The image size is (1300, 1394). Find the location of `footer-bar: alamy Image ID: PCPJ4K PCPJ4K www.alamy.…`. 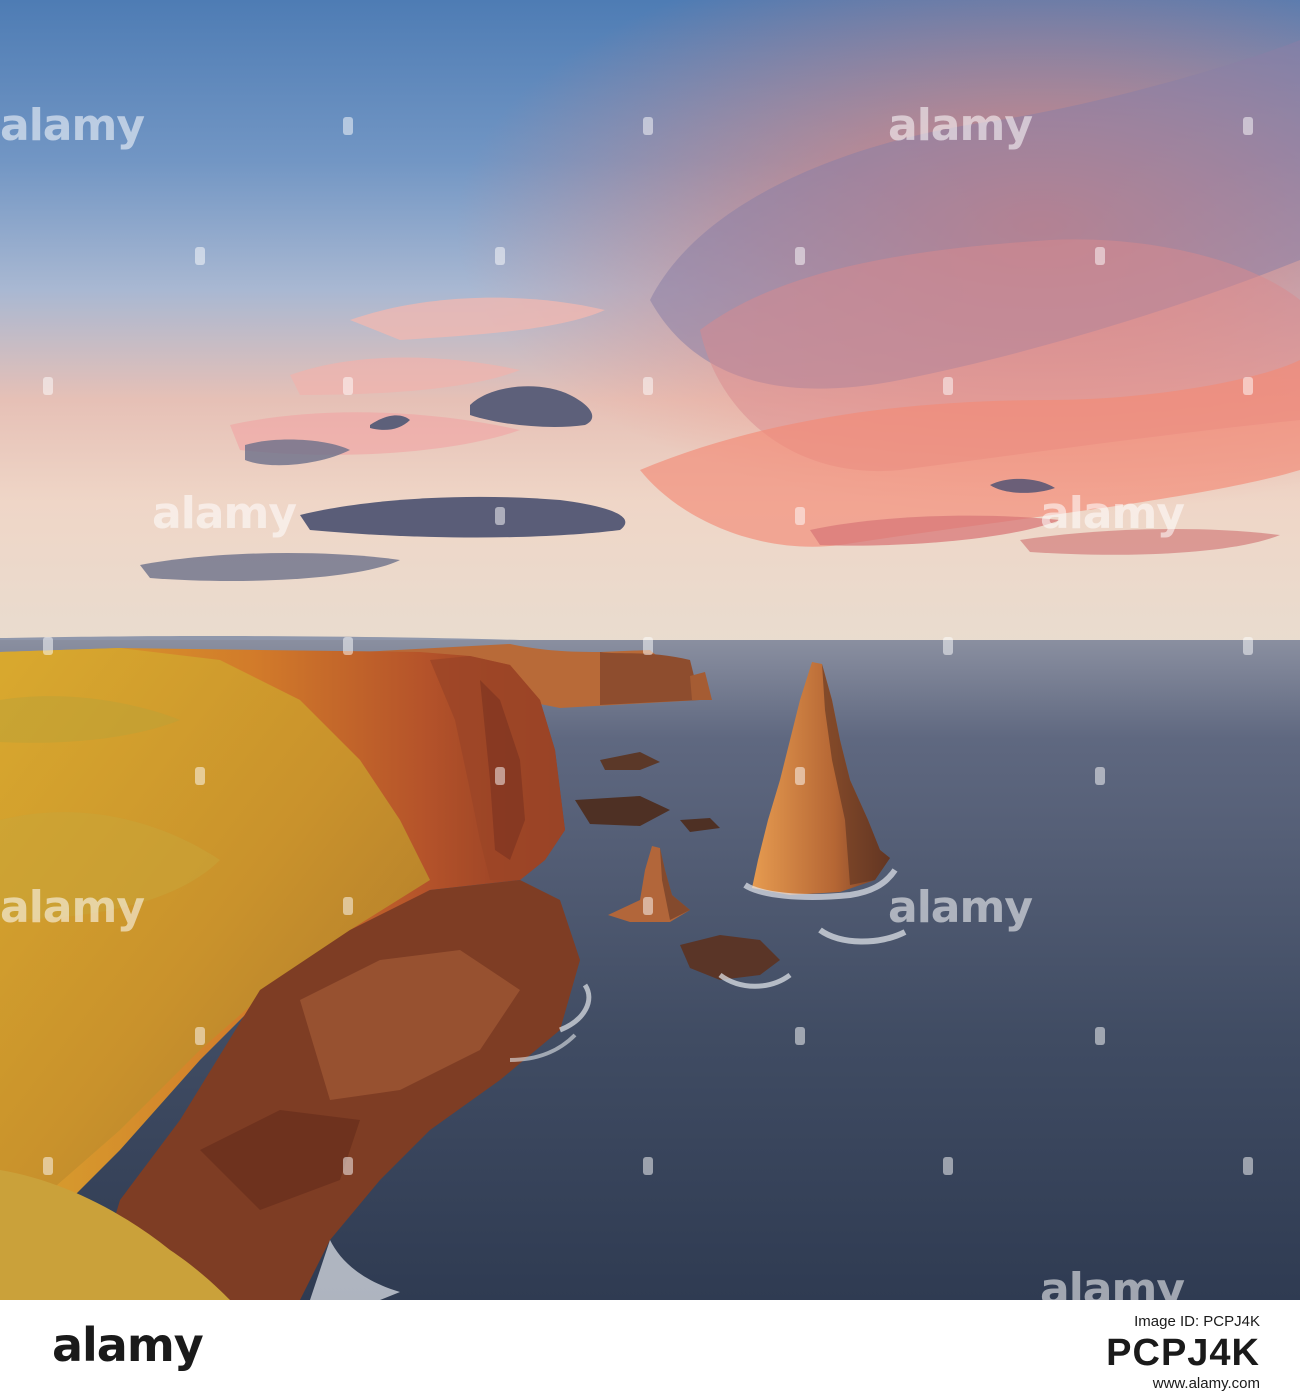

footer-bar: alamy Image ID: PCPJ4K PCPJ4K www.alamy.… is located at coordinates (650, 1346).